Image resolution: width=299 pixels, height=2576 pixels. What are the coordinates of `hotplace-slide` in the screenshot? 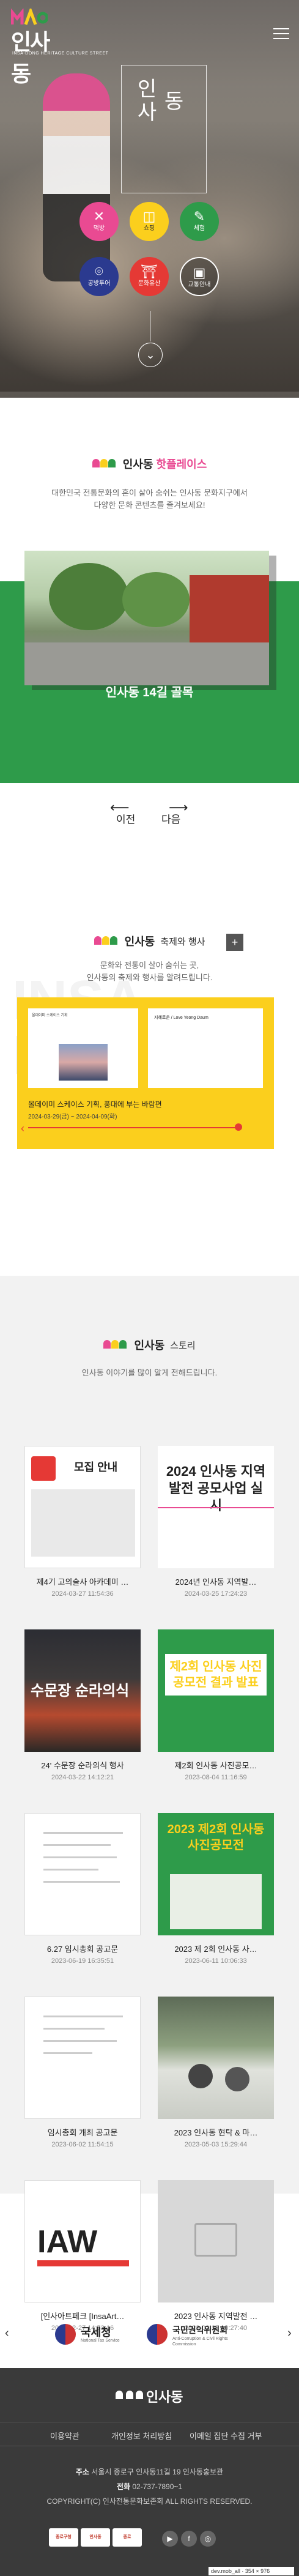 It's located at (161, 658).